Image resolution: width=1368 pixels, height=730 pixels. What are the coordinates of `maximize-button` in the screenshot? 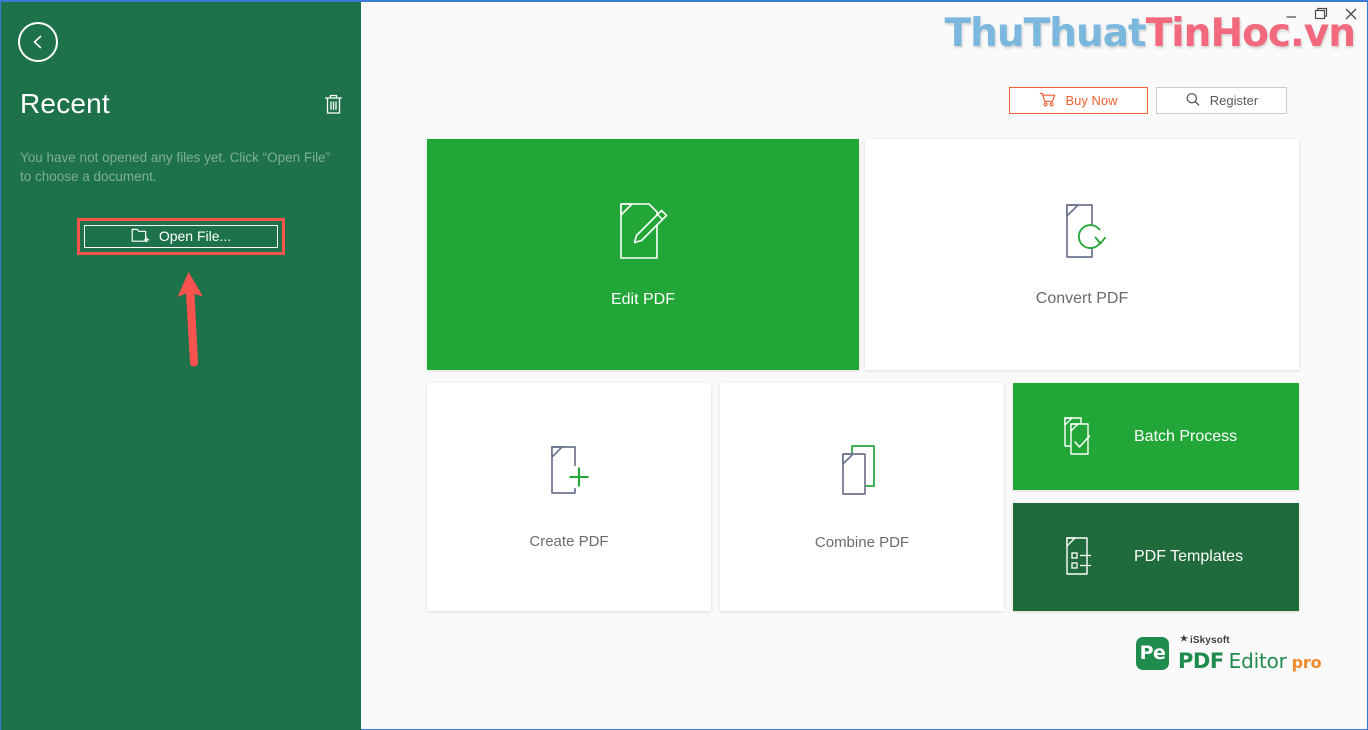 It's located at (1321, 14).